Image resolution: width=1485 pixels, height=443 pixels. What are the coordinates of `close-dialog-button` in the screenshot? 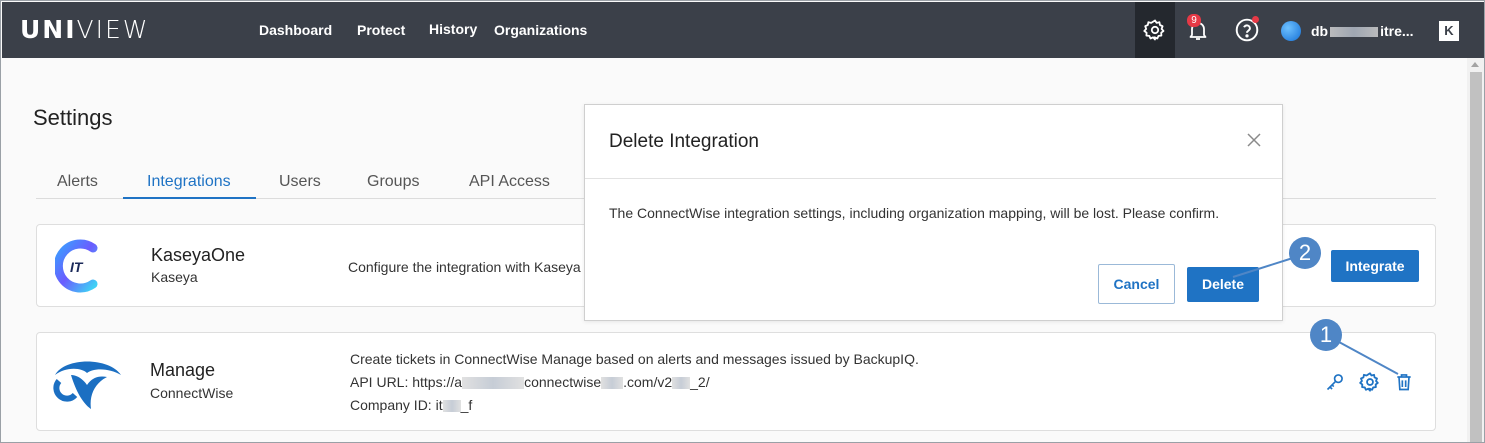 It's located at (1254, 140).